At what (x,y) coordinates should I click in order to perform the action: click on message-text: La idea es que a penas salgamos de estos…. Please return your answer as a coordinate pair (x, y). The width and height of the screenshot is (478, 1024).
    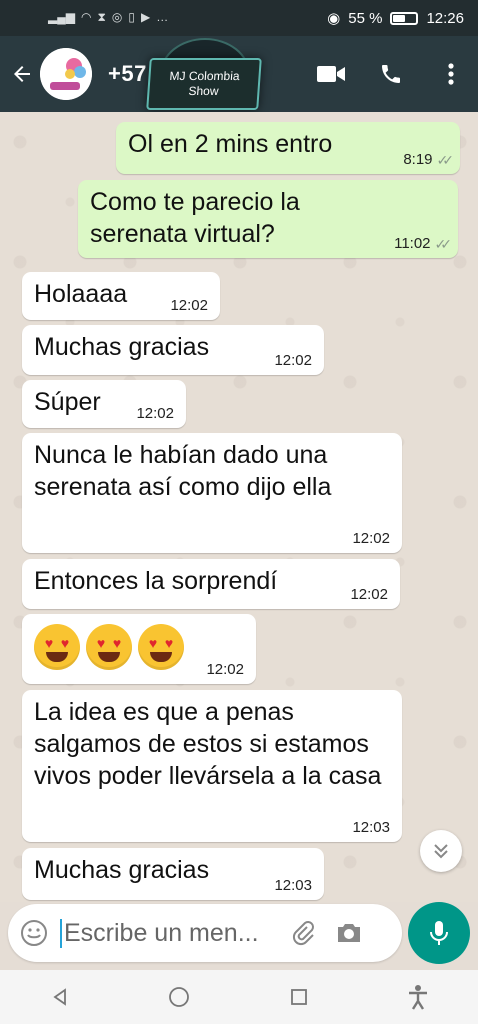
    Looking at the image, I should click on (208, 744).